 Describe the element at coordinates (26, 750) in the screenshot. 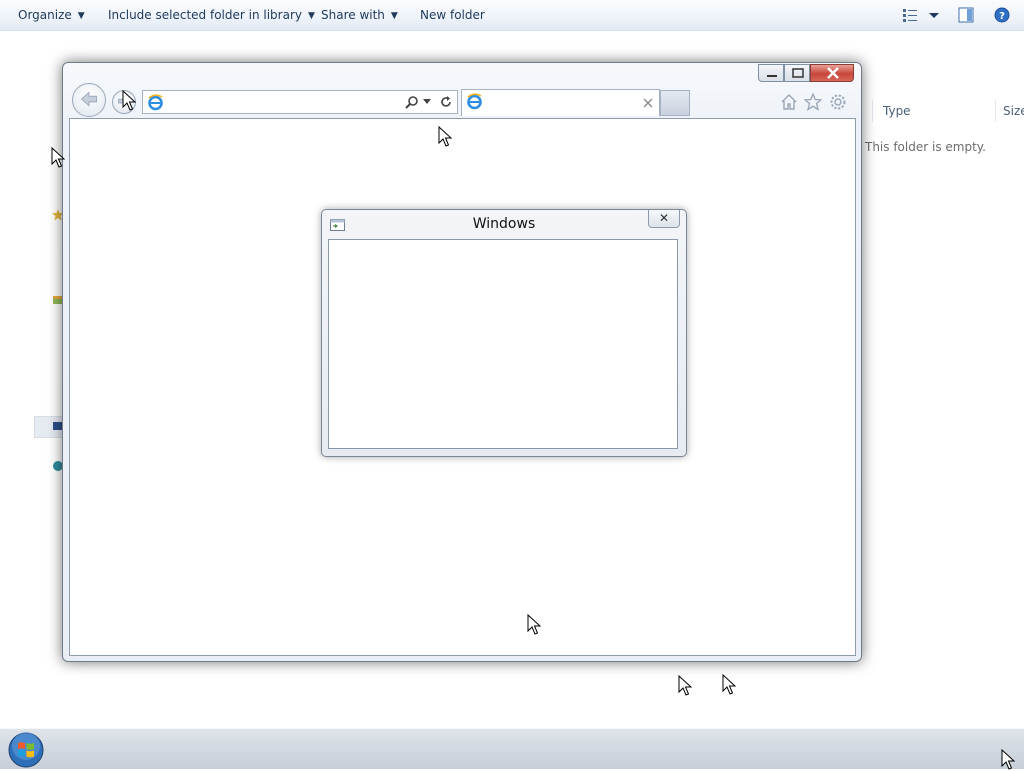

I see `start-button` at that location.